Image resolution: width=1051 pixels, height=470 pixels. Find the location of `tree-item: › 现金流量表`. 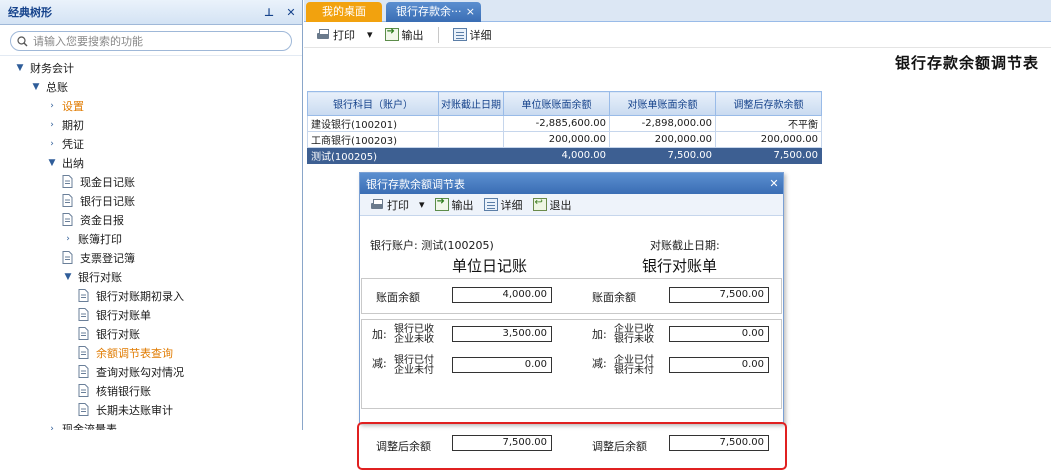

tree-item: › 现金流量表 is located at coordinates (151, 425).